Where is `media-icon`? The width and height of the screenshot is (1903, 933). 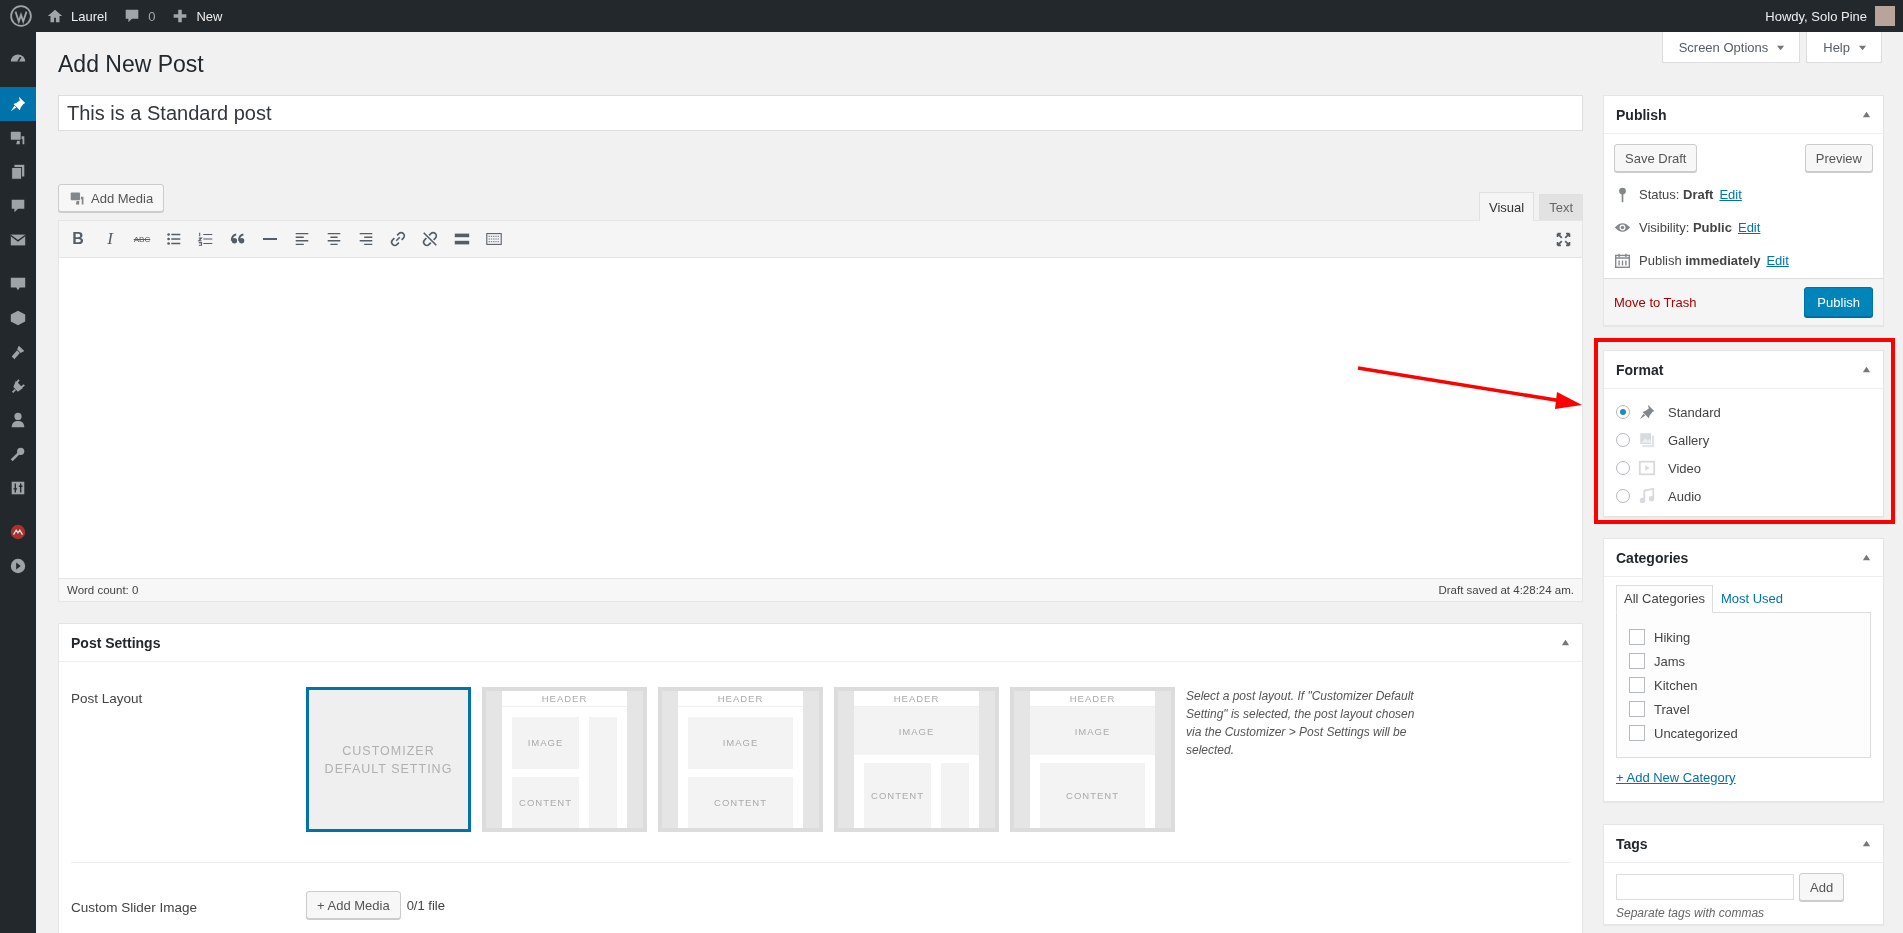
media-icon is located at coordinates (18, 138).